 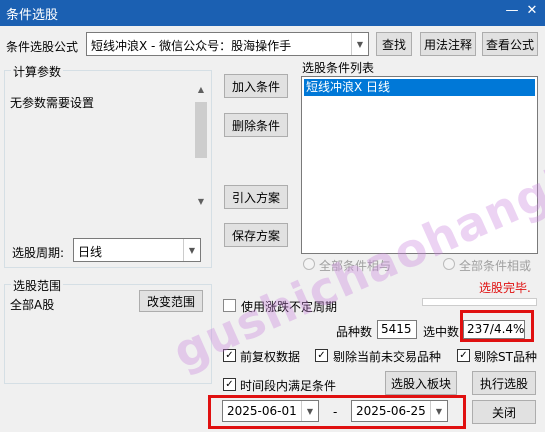 What do you see at coordinates (52, 103) in the screenshot?
I see `params-text: 无参数需要设置` at bounding box center [52, 103].